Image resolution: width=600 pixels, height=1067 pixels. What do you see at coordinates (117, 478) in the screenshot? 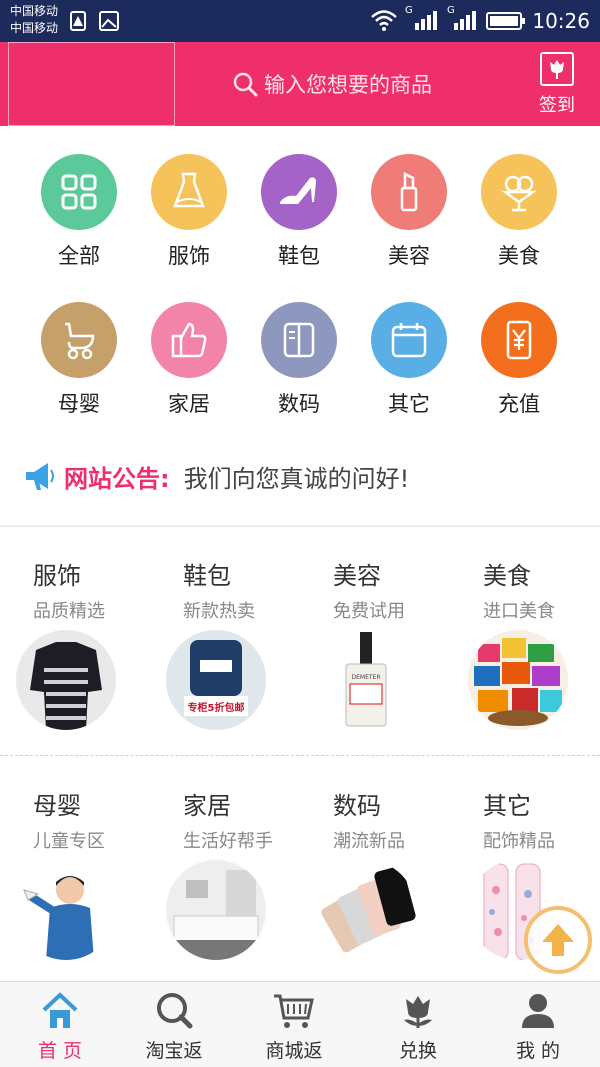
I see `notice-title: 网站公告:` at bounding box center [117, 478].